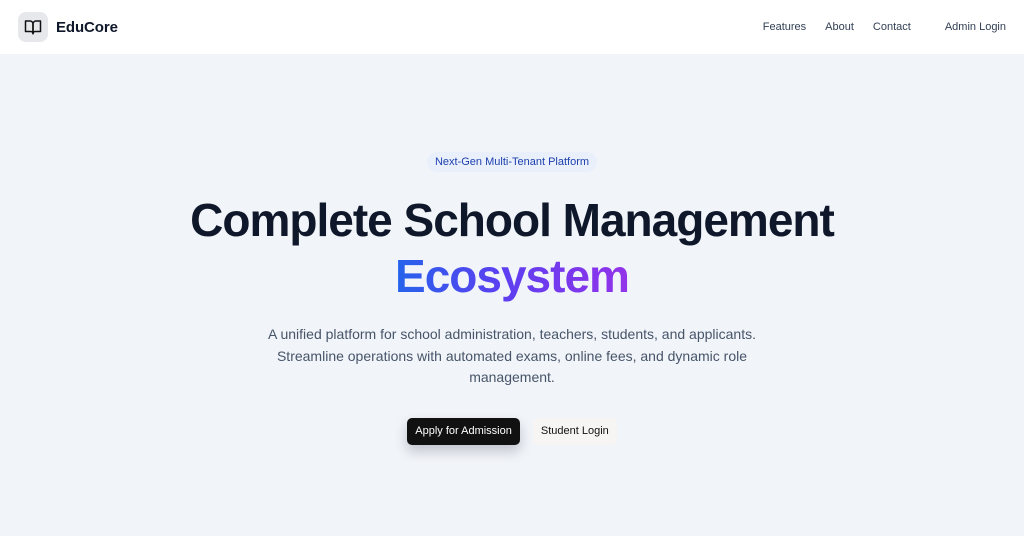  I want to click on hero-title-accent-text: Ecosystem, so click(512, 276).